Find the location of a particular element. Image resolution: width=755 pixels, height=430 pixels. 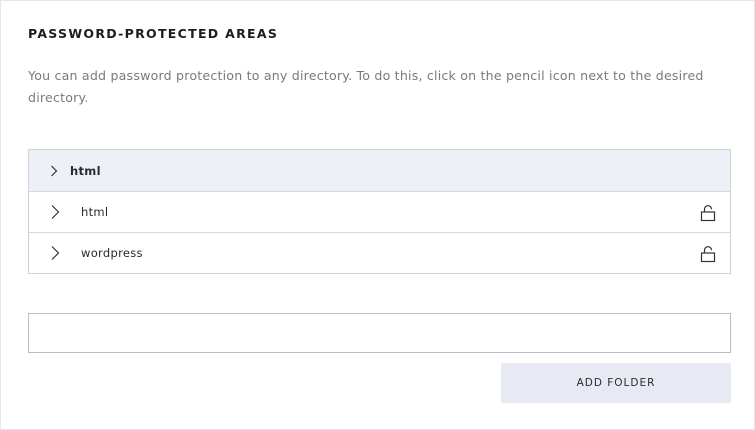

folder-name-input is located at coordinates (379, 333).